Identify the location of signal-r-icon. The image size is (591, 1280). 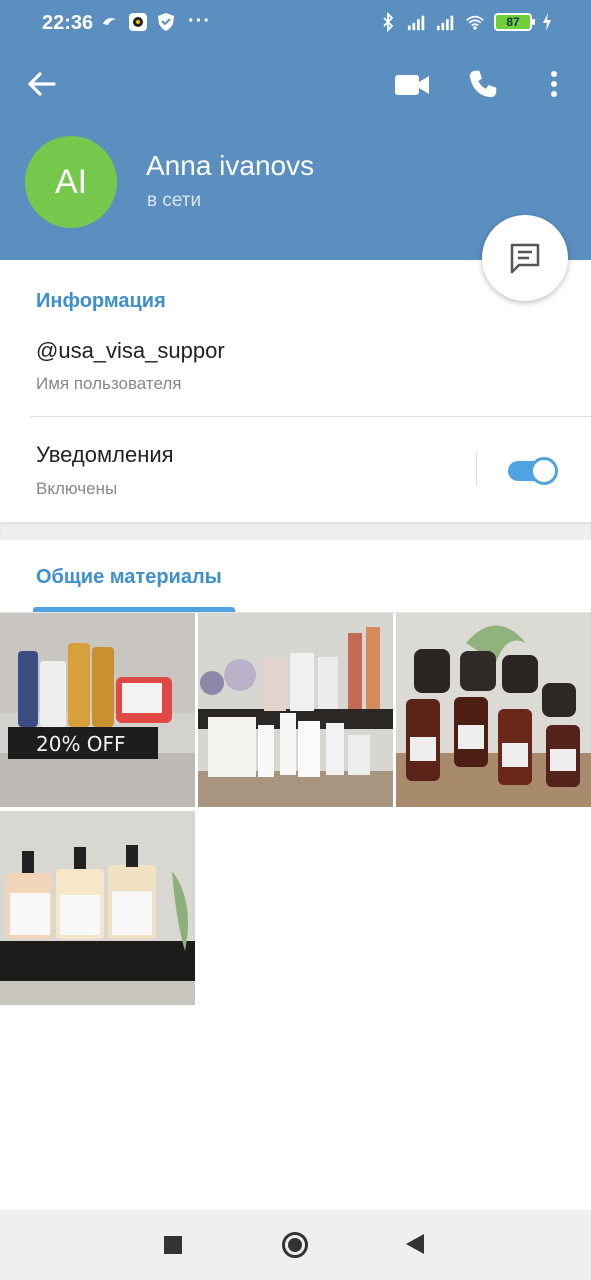
(445, 23).